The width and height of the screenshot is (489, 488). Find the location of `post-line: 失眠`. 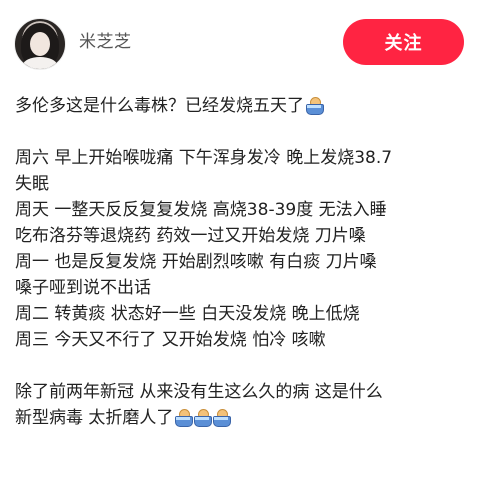

post-line: 失眠 is located at coordinates (32, 184).